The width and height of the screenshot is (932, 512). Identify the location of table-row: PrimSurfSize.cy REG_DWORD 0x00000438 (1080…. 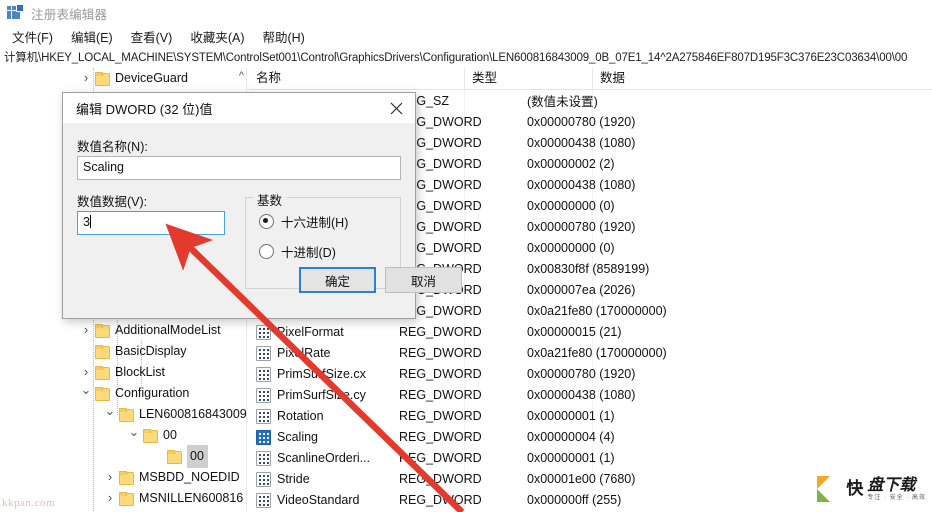
(590, 394).